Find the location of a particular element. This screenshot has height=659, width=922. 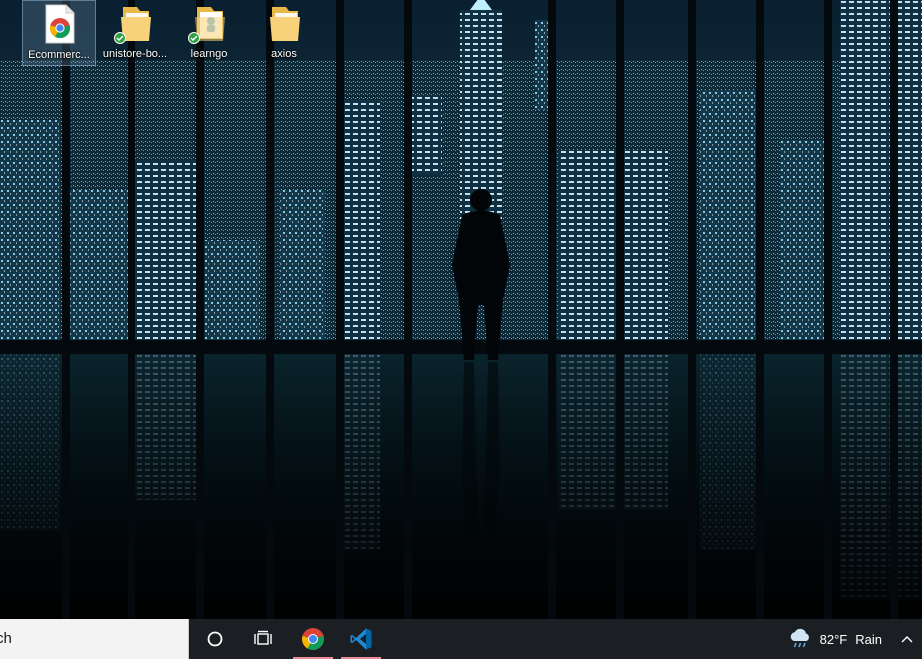

taskbar-chrome-button is located at coordinates (313, 639).